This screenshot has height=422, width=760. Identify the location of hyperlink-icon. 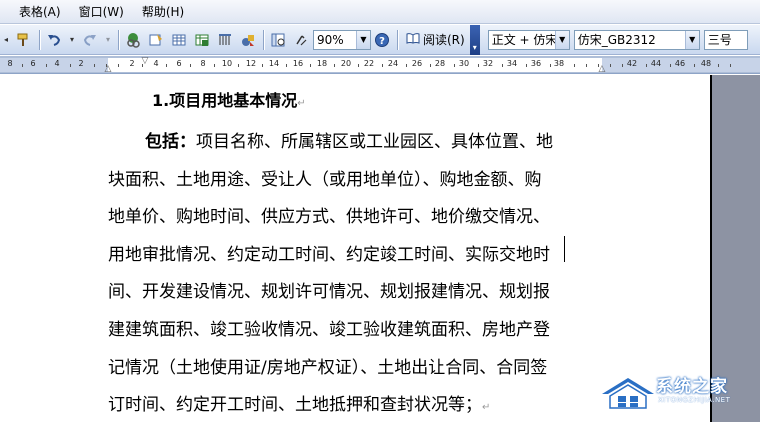
(133, 40).